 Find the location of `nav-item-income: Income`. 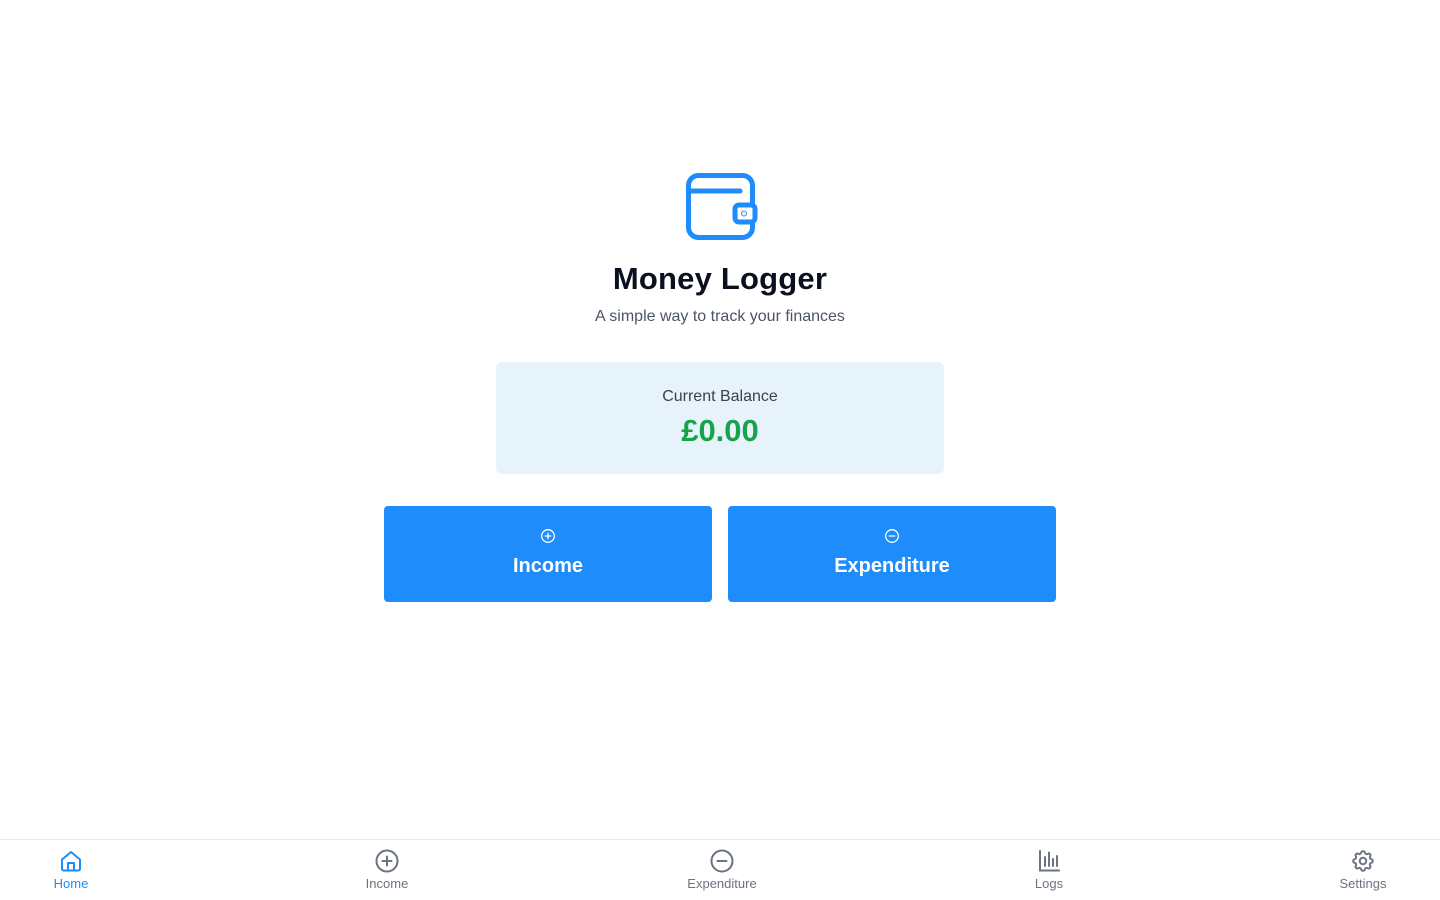

nav-item-income: Income is located at coordinates (387, 870).